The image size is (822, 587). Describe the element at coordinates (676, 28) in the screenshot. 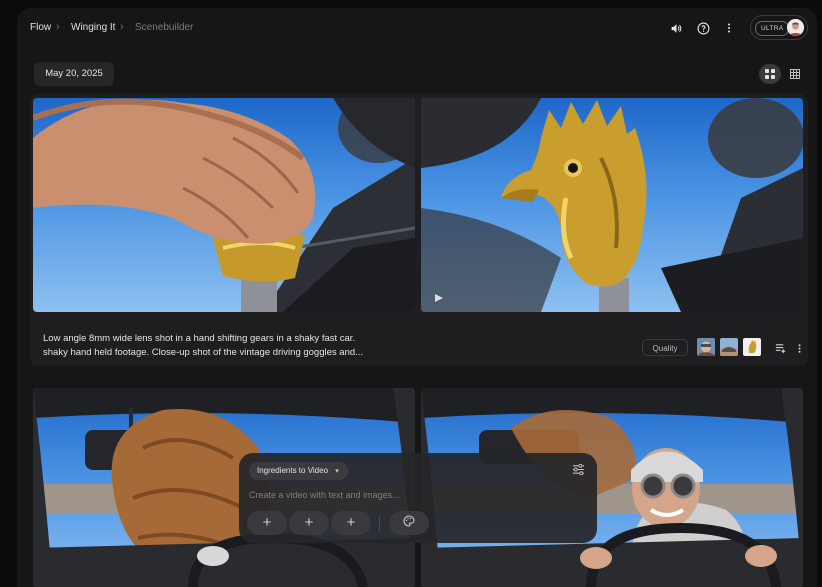

I see `volume-icon` at that location.